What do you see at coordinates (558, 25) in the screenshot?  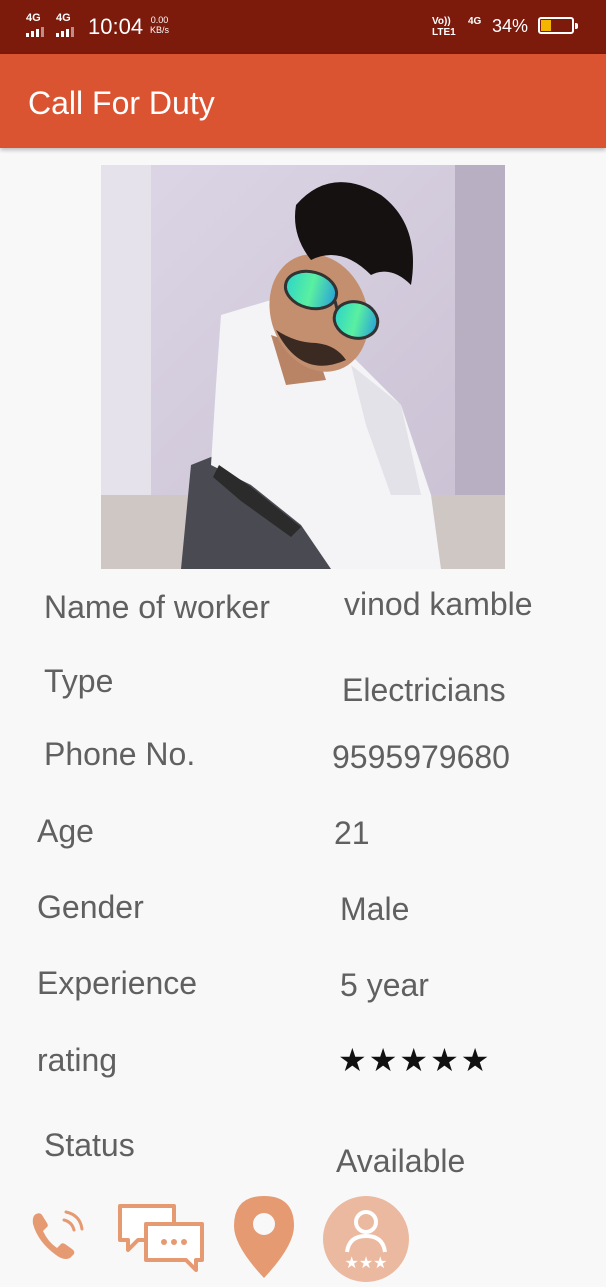 I see `battery-icon` at bounding box center [558, 25].